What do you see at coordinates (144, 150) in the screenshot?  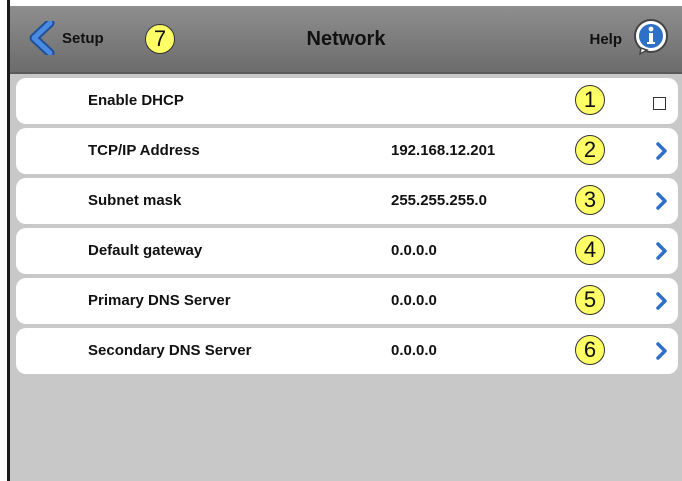 I see `row-label: TCP/IP Address` at bounding box center [144, 150].